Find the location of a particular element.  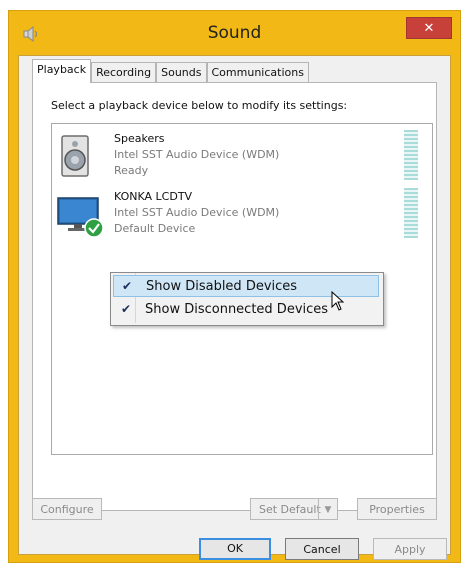

set-default-label: Set Default is located at coordinates (290, 509).